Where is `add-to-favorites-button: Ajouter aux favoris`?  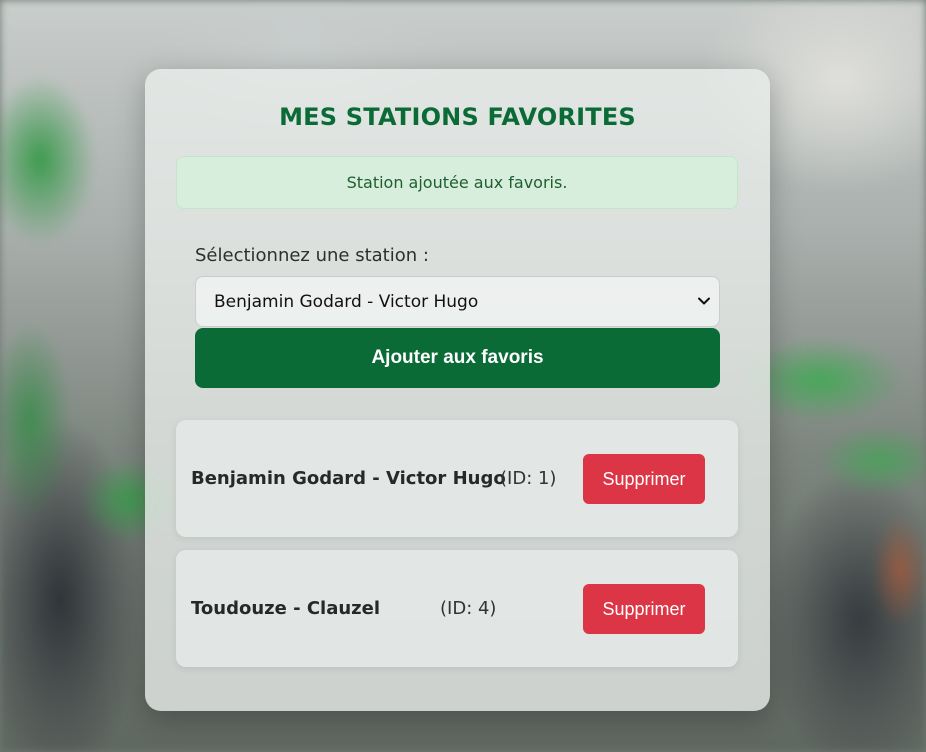 add-to-favorites-button: Ajouter aux favoris is located at coordinates (457, 358).